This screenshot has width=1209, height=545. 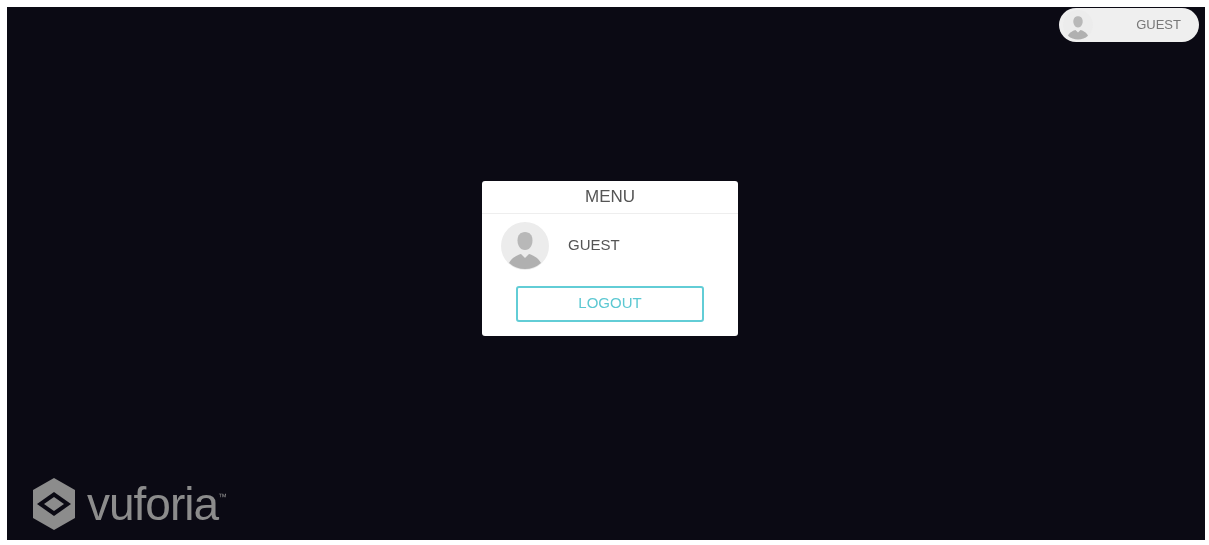 I want to click on logo-icon, so click(x=54, y=504).